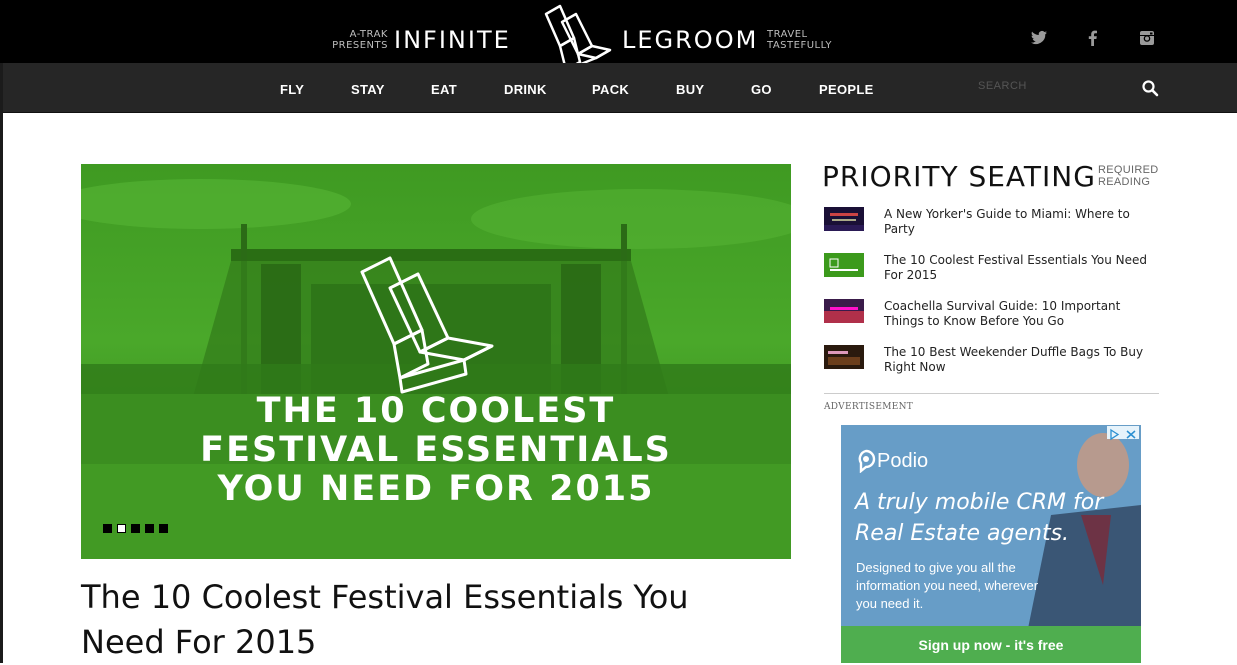  I want to click on ad-brand-name: Podio, so click(903, 461).